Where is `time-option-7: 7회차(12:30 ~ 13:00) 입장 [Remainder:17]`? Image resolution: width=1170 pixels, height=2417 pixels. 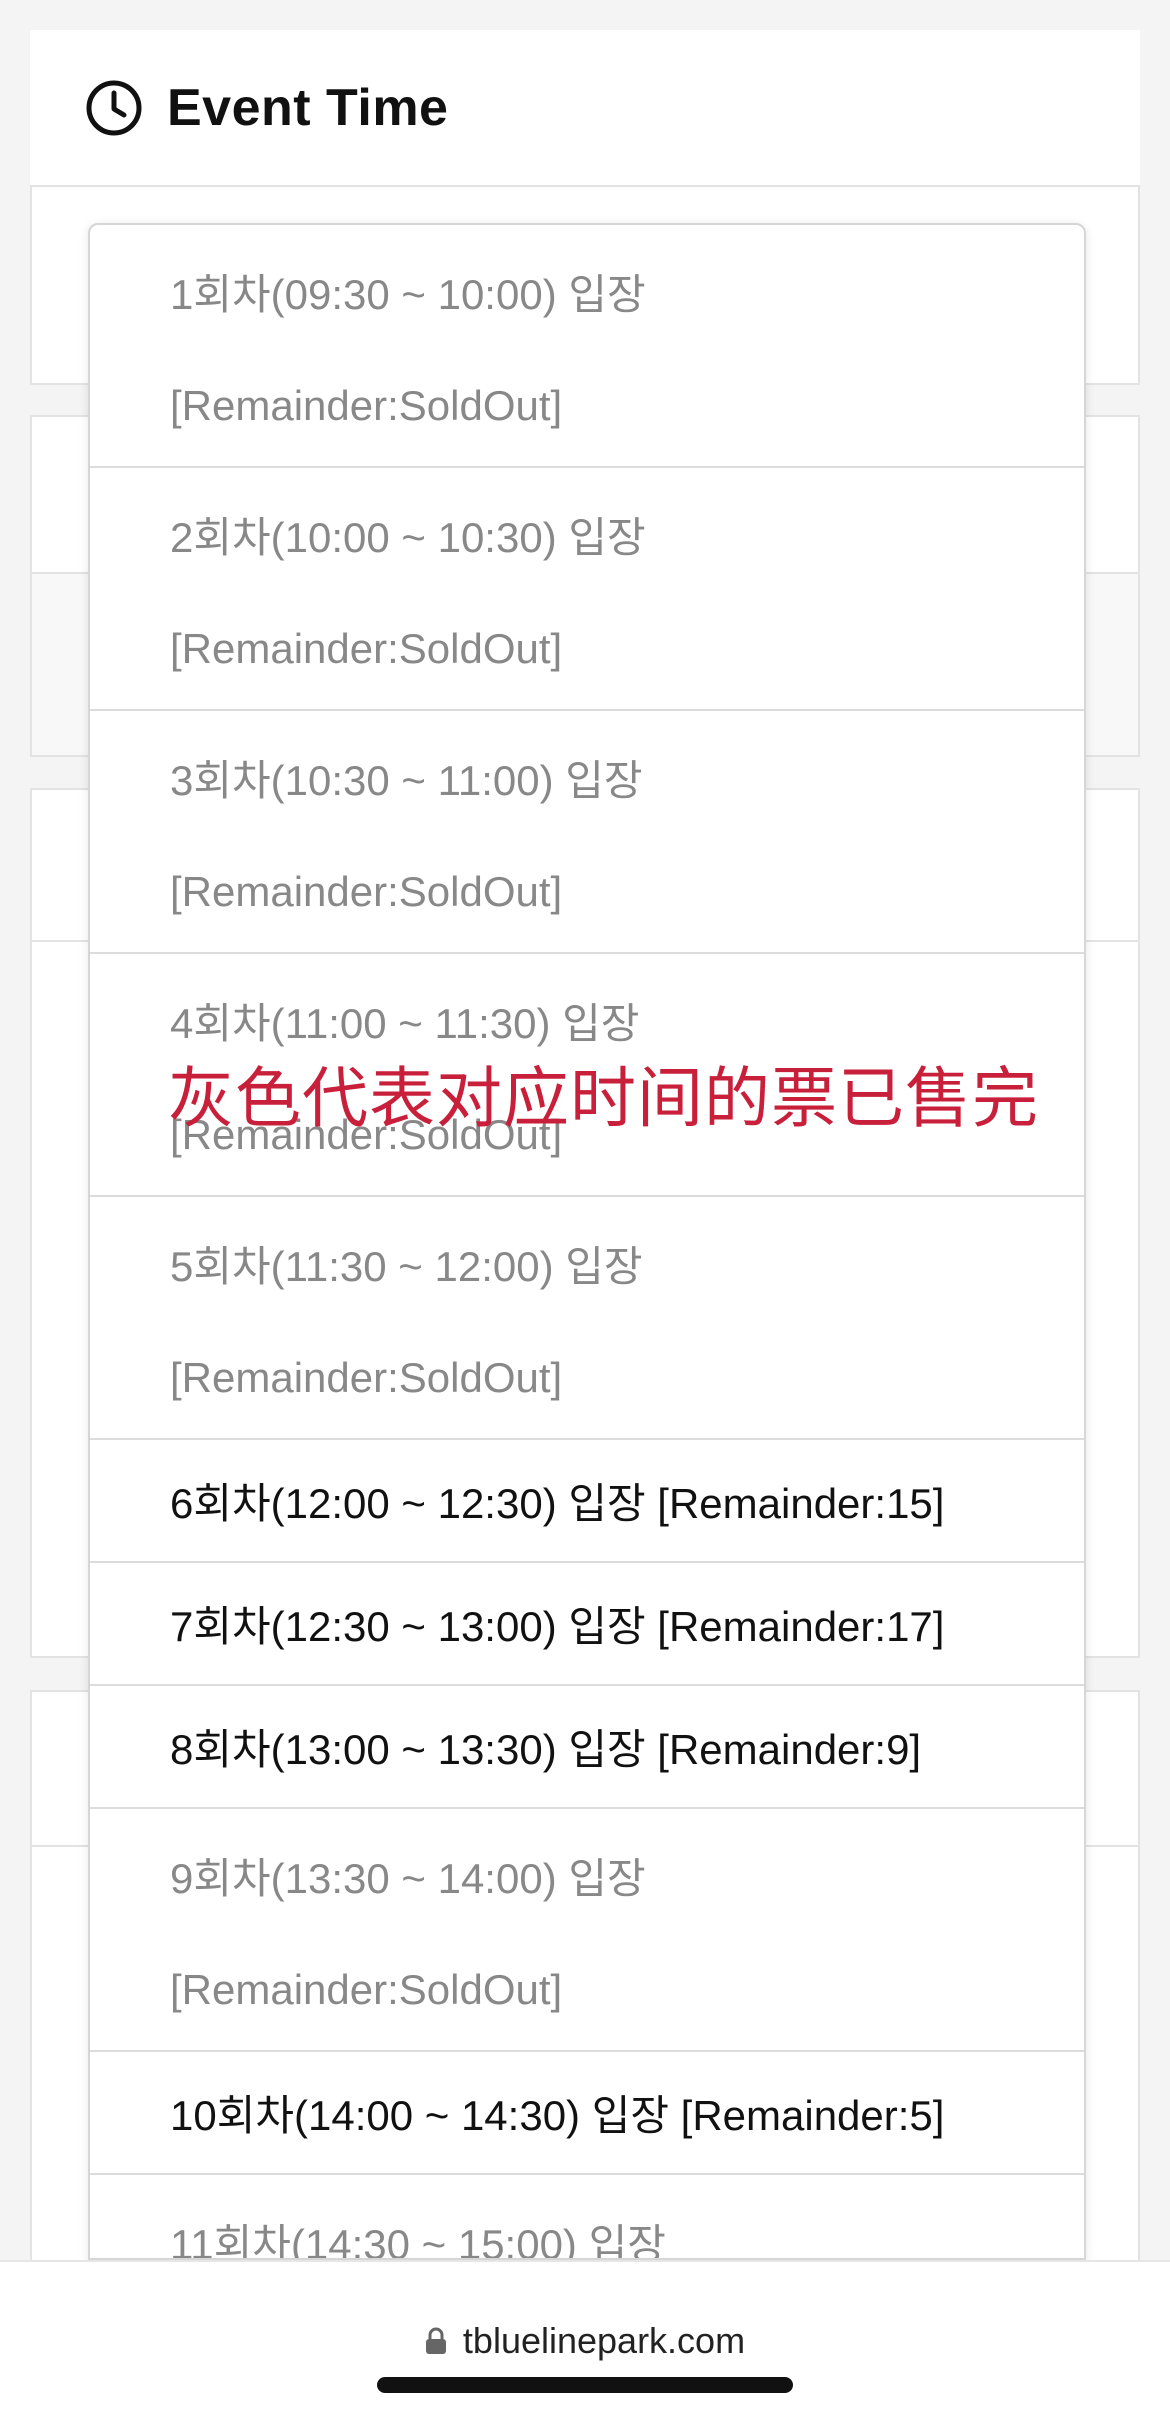 time-option-7: 7회차(12:30 ~ 13:00) 입장 [Remainder:17] is located at coordinates (587, 1624).